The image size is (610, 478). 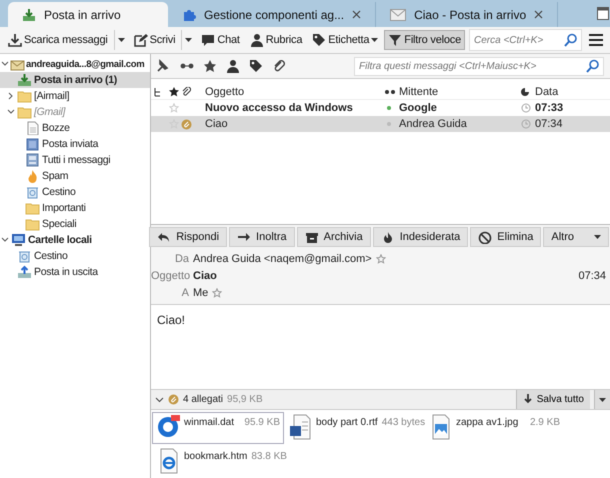 I want to click on folder-item: Posta in arrivo (1), so click(x=75, y=80).